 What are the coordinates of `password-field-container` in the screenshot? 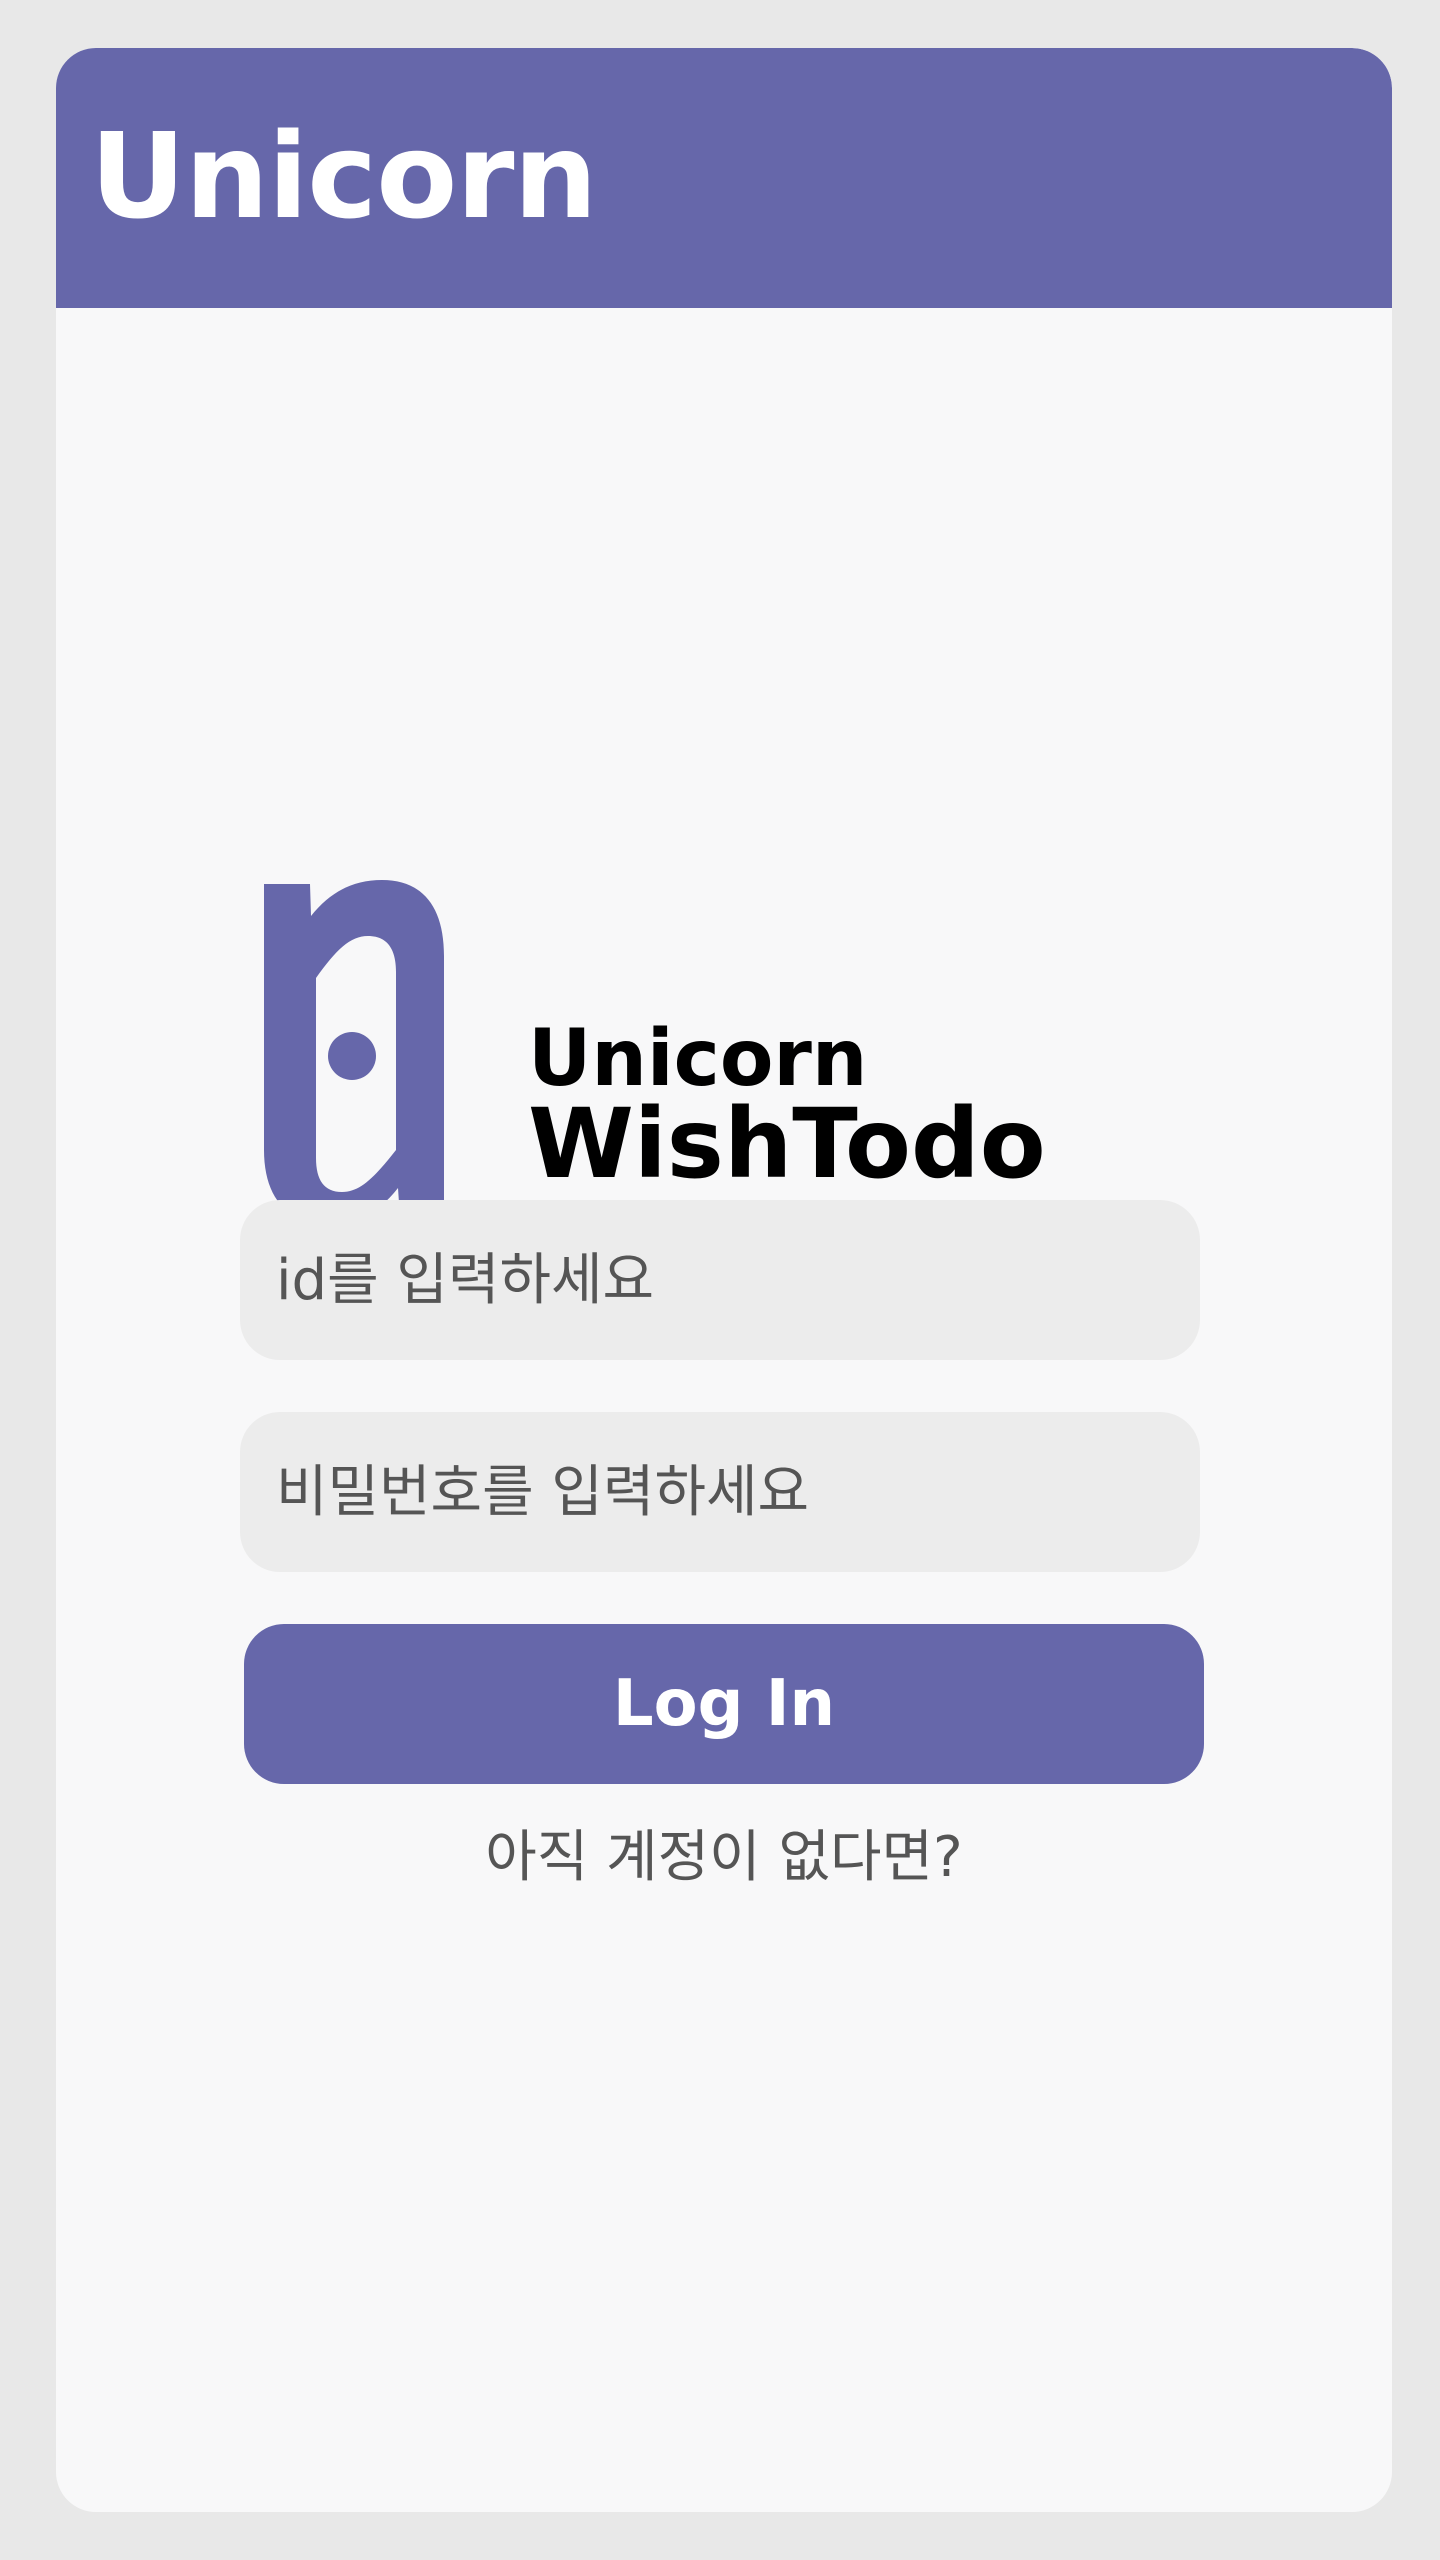 It's located at (720, 1492).